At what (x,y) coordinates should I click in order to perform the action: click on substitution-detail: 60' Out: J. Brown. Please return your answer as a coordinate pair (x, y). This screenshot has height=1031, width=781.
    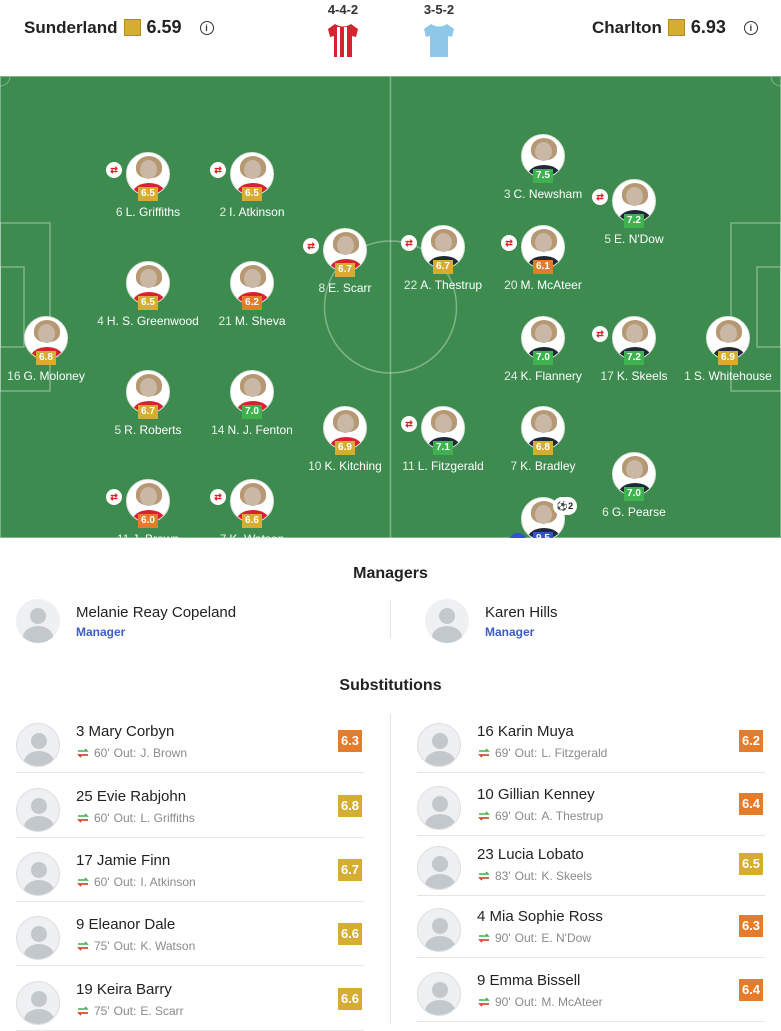
    Looking at the image, I should click on (131, 753).